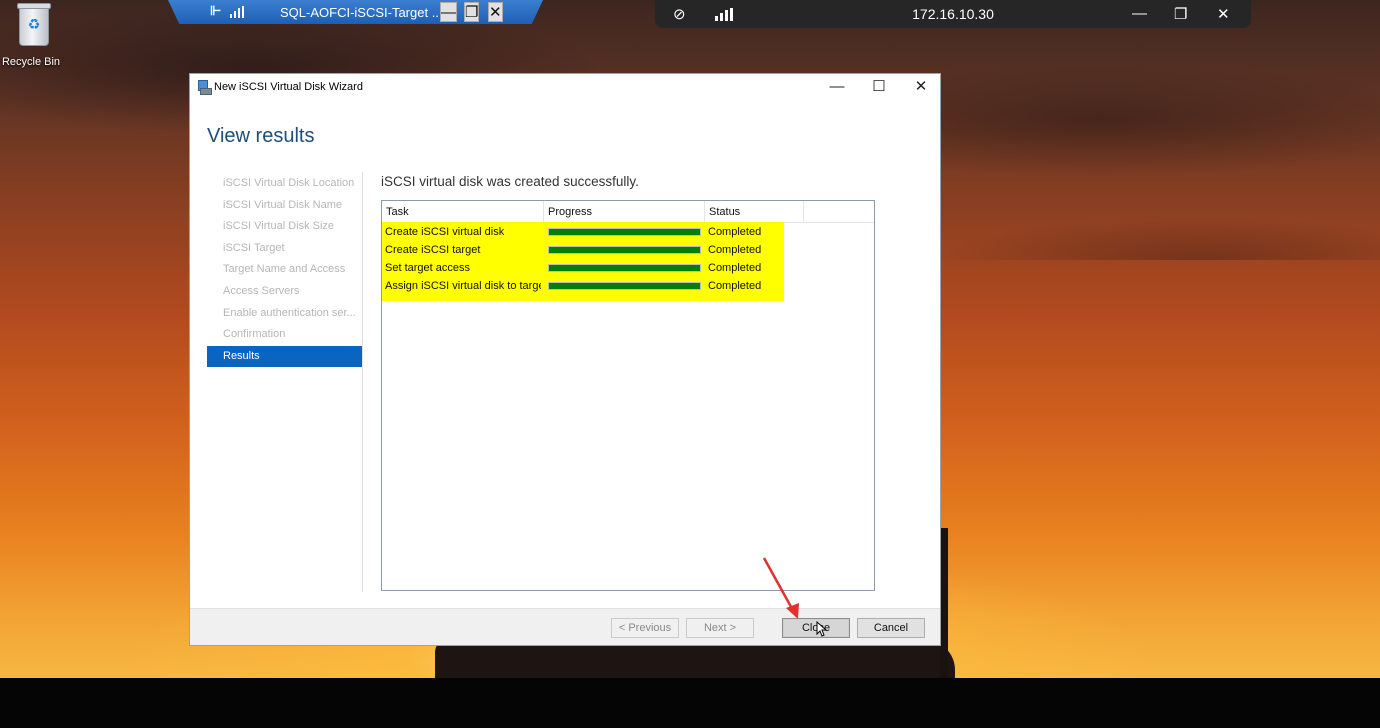 The image size is (1380, 728). I want to click on recycle-bin-shortcut: ♻ Recycle Bin, so click(32, 35).